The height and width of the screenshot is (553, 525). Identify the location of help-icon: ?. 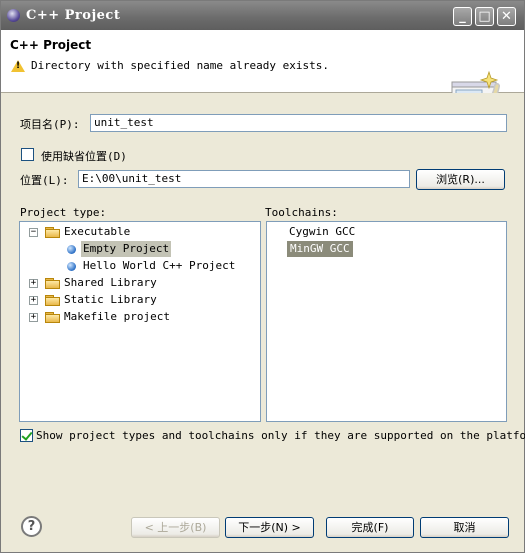
(31, 526).